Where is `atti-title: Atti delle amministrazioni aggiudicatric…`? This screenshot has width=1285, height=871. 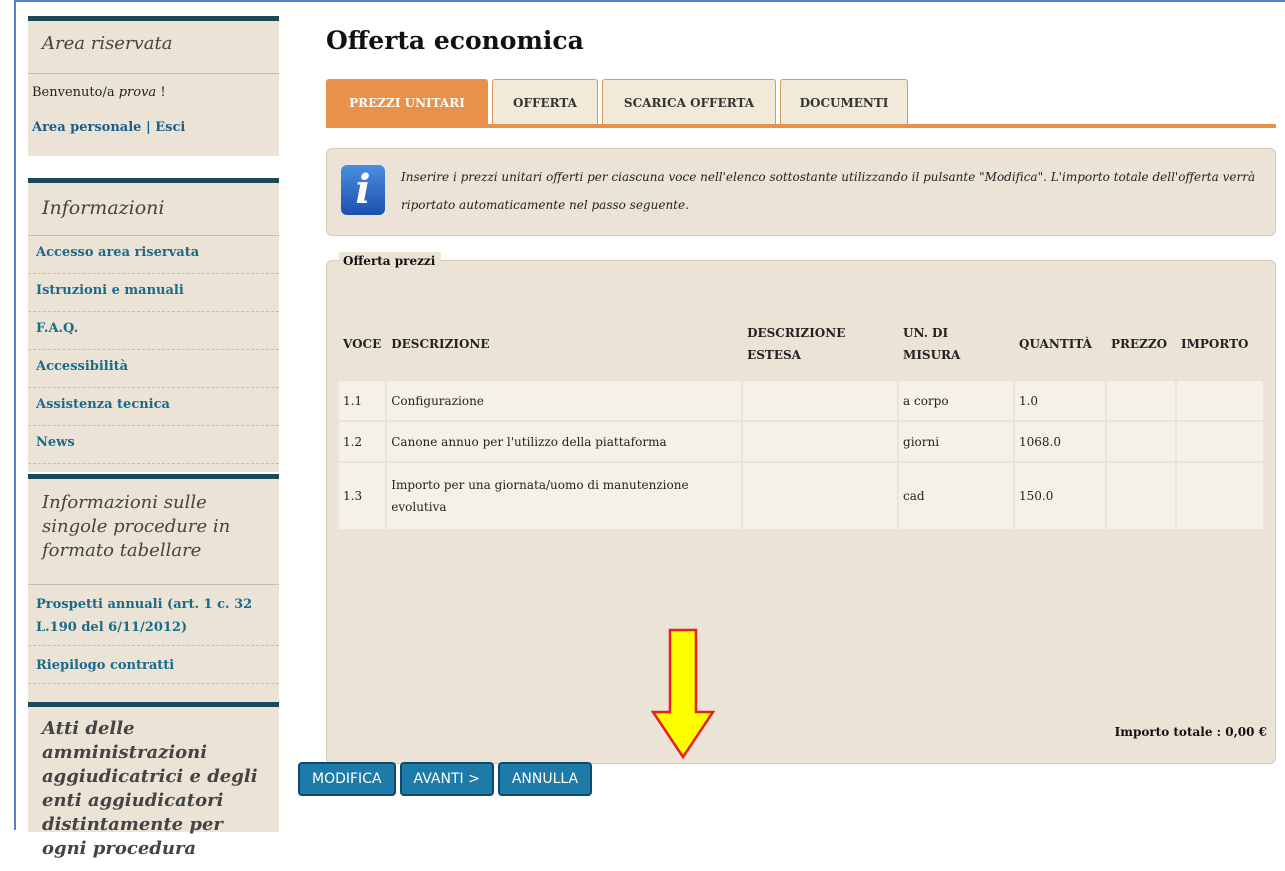
atti-title: Atti delle amministrazioni aggiudicatric… is located at coordinates (150, 788).